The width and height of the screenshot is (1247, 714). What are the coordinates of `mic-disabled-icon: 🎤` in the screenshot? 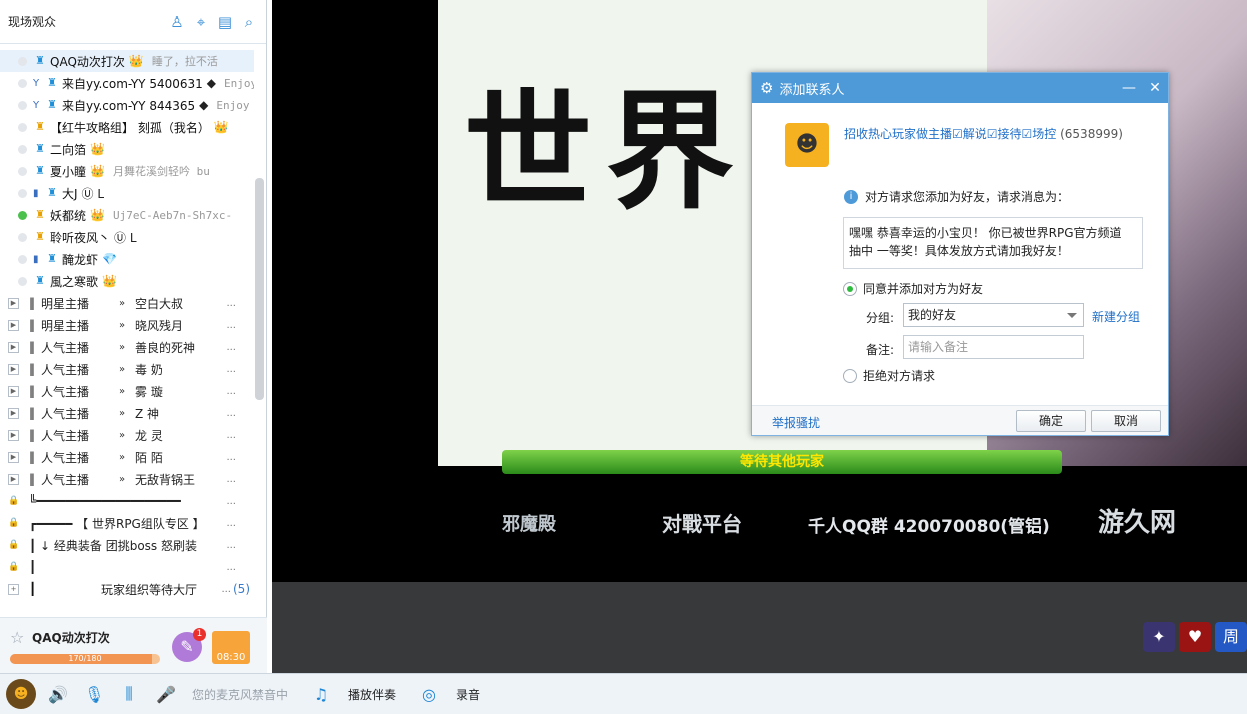 It's located at (166, 694).